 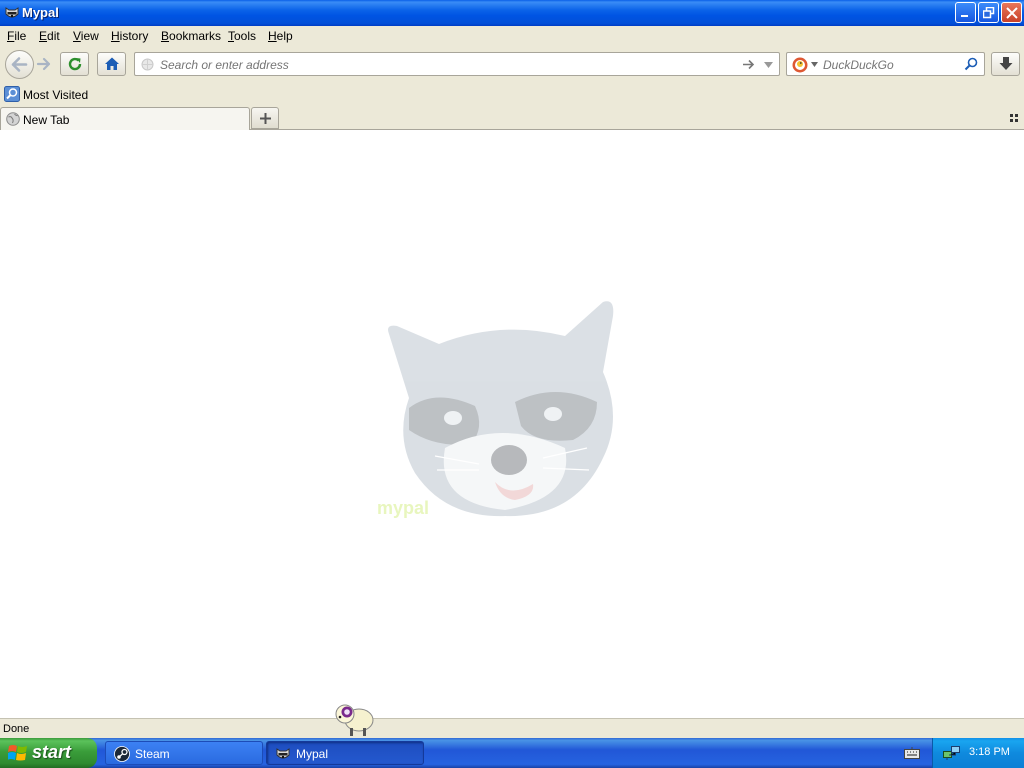 What do you see at coordinates (40, 12) in the screenshot?
I see `window-title: Mypal` at bounding box center [40, 12].